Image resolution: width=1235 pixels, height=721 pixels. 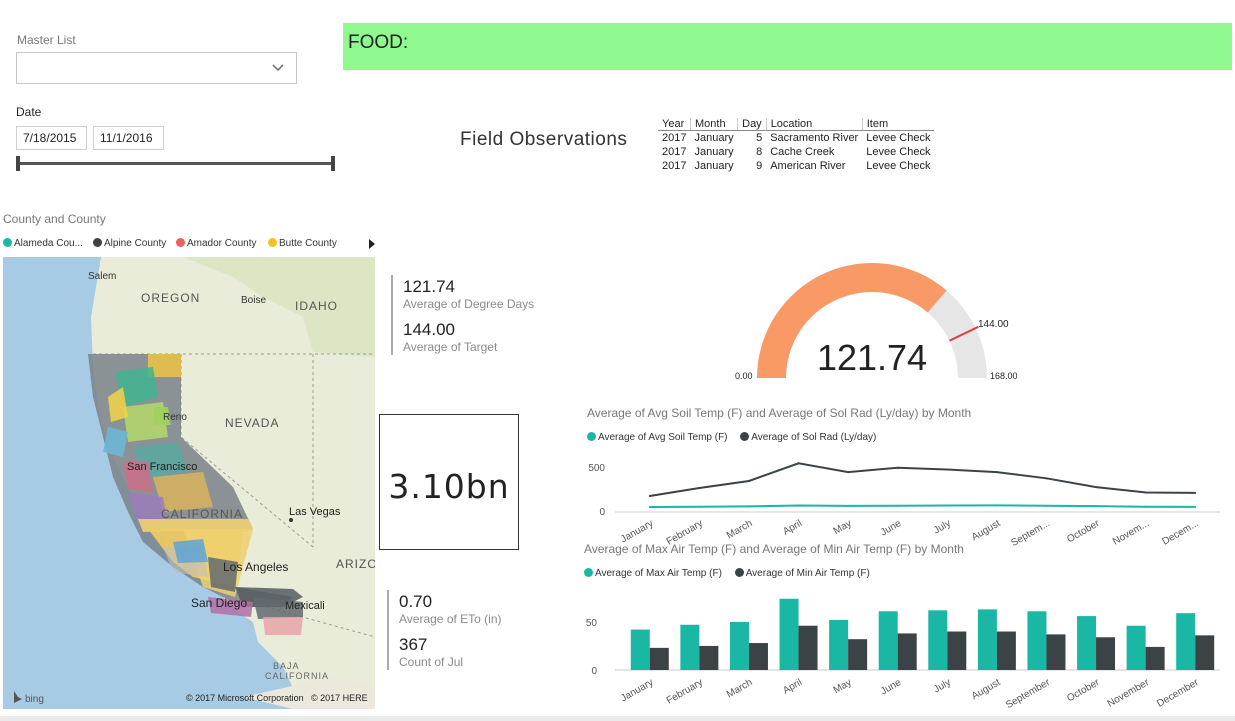 What do you see at coordinates (880, 320) in the screenshot?
I see `degree-days-gauge: 121.74 0.00 168.00 144.00` at bounding box center [880, 320].